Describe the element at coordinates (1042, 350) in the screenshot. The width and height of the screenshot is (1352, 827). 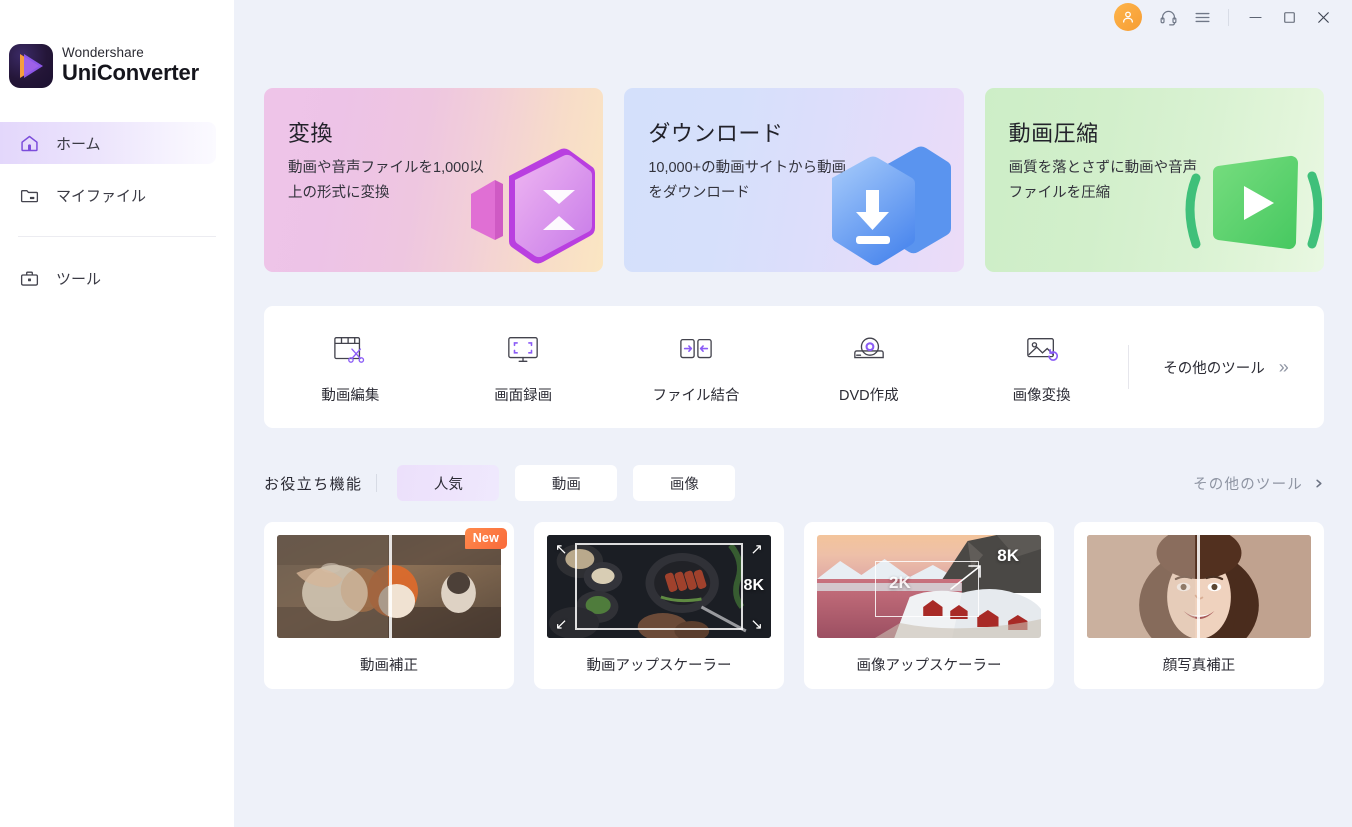
I see `image-convert-icon` at that location.